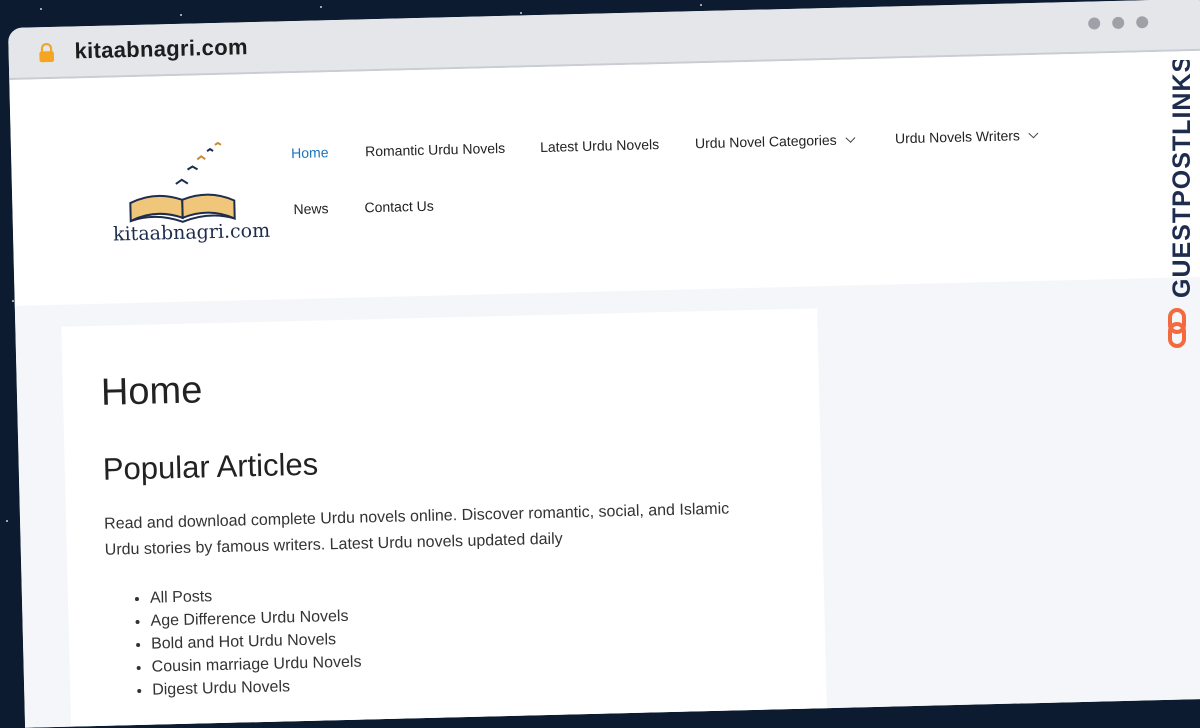 This screenshot has height=728, width=1200. I want to click on nav-item-home: Home, so click(310, 152).